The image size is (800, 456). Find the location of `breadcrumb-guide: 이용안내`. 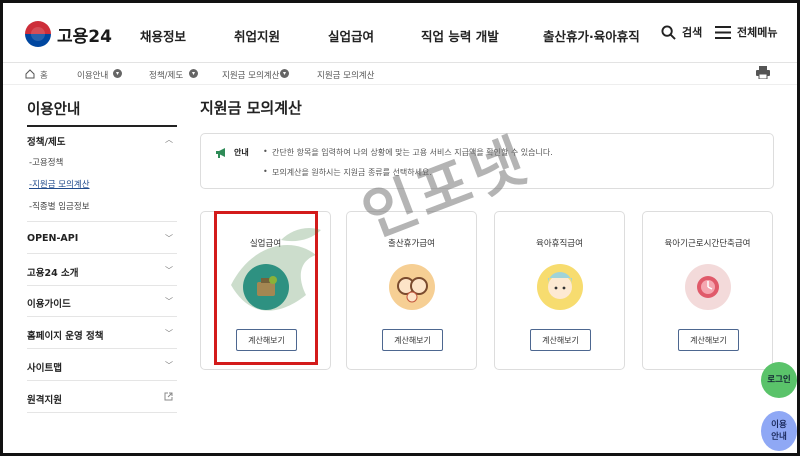

breadcrumb-guide: 이용안내 is located at coordinates (92, 75).